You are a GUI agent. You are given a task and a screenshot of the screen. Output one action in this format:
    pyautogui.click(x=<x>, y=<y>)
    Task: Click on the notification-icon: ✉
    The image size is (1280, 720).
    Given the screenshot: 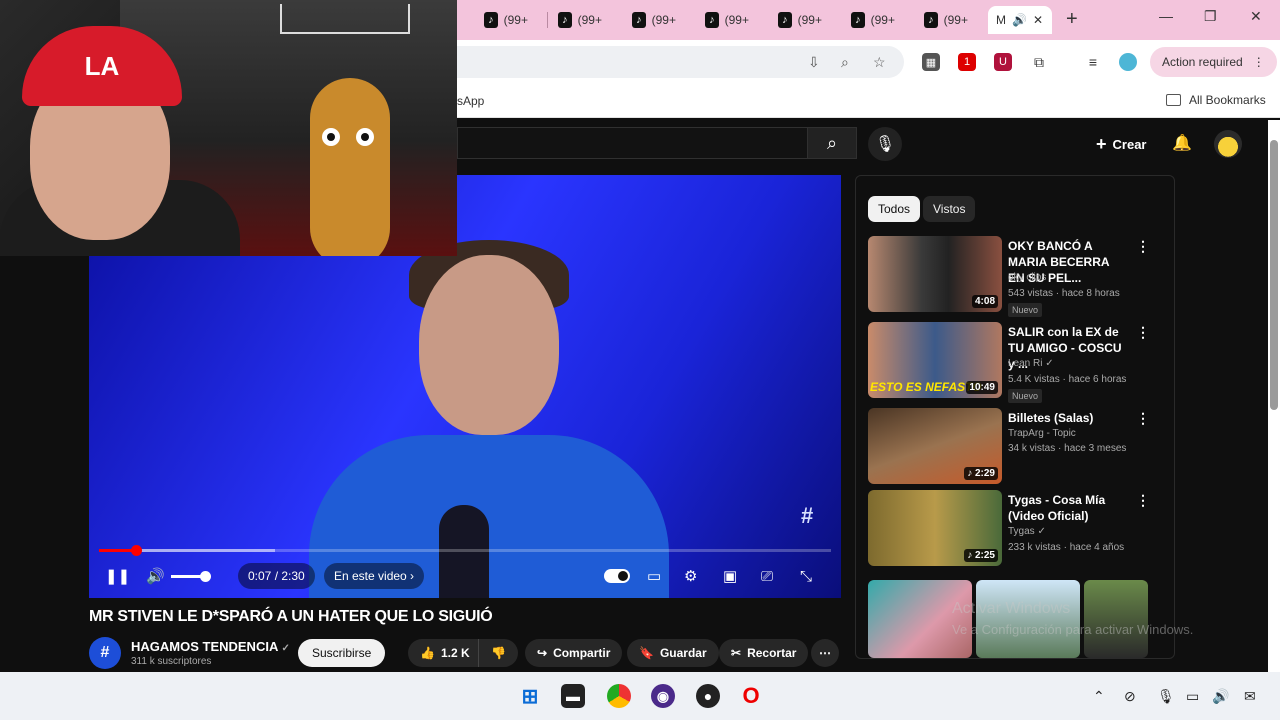 What is the action you would take?
    pyautogui.click(x=1250, y=696)
    